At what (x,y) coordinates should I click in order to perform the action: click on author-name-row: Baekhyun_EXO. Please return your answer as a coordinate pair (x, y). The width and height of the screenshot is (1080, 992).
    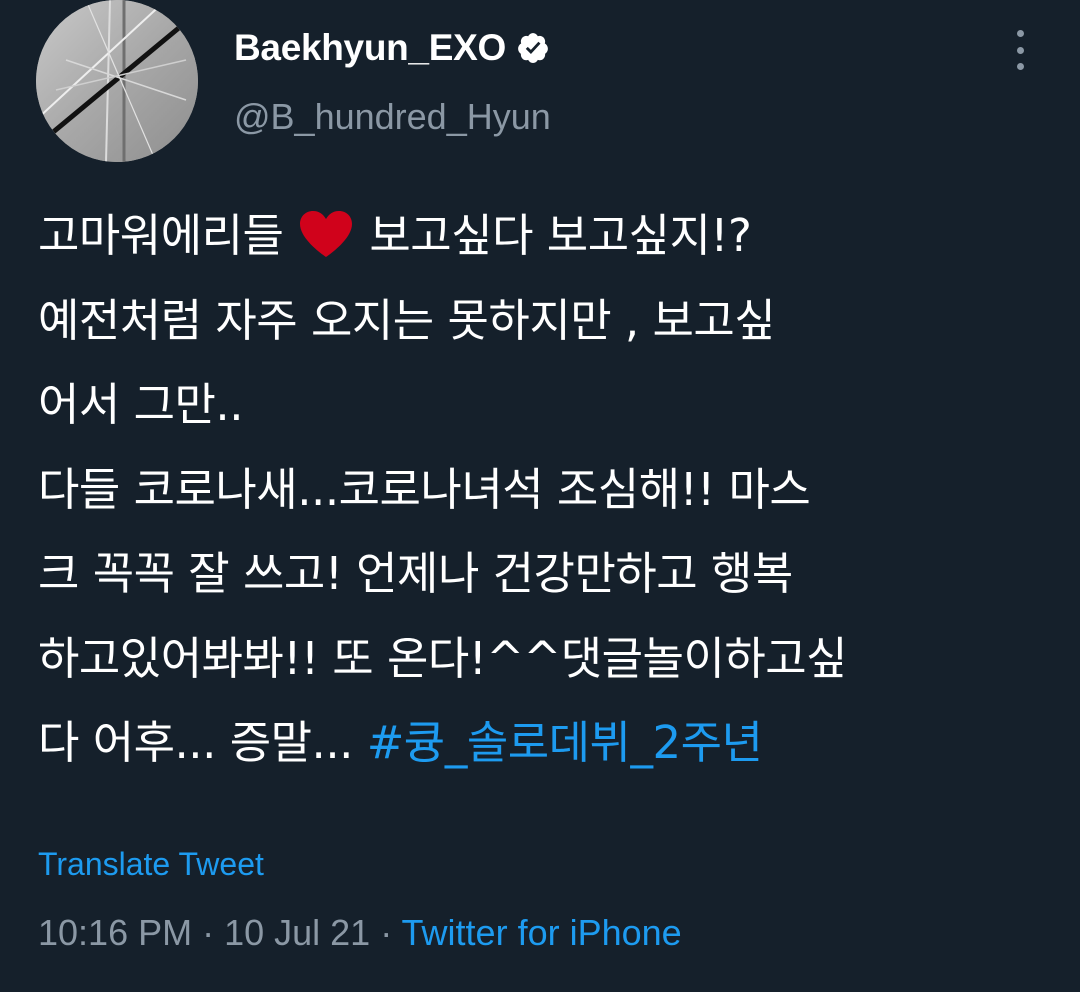
    Looking at the image, I should click on (392, 48).